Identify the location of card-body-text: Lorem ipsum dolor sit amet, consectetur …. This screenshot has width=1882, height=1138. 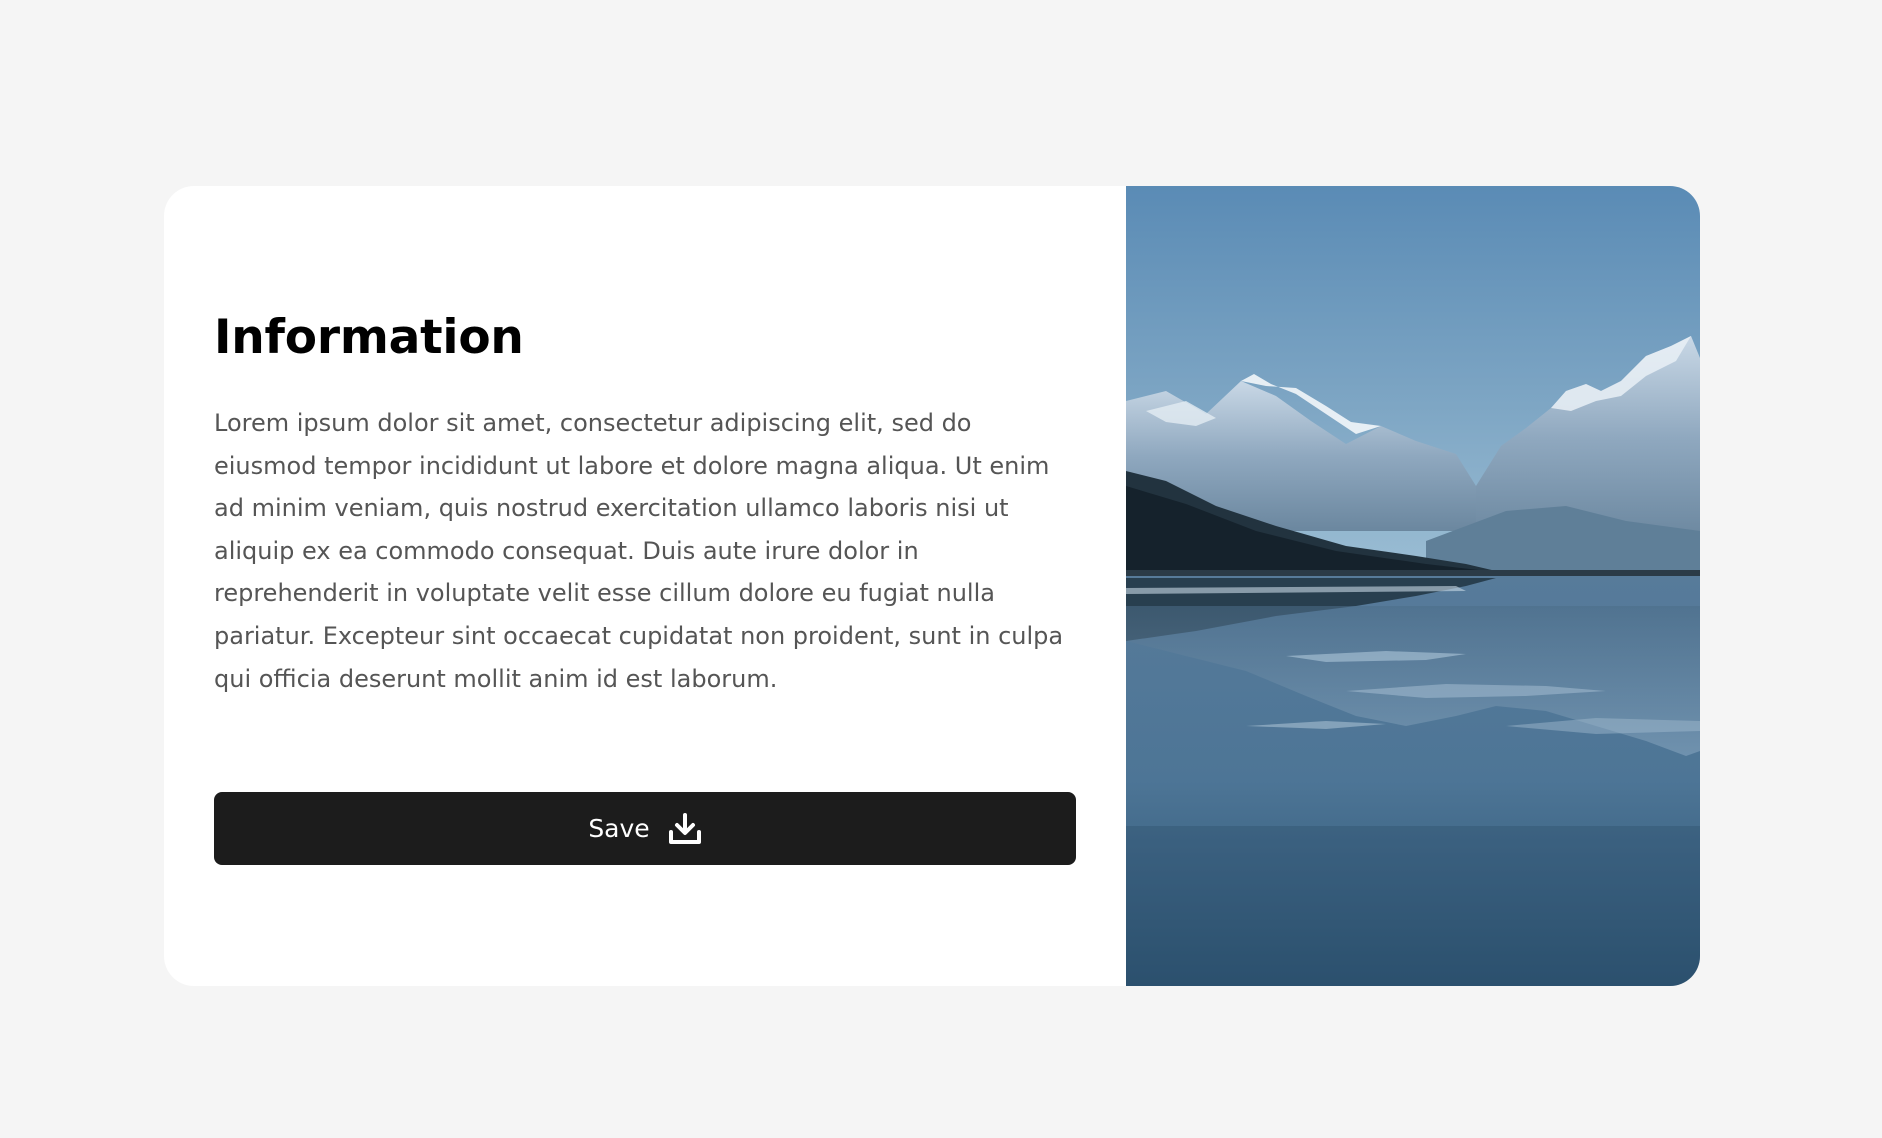
(639, 551).